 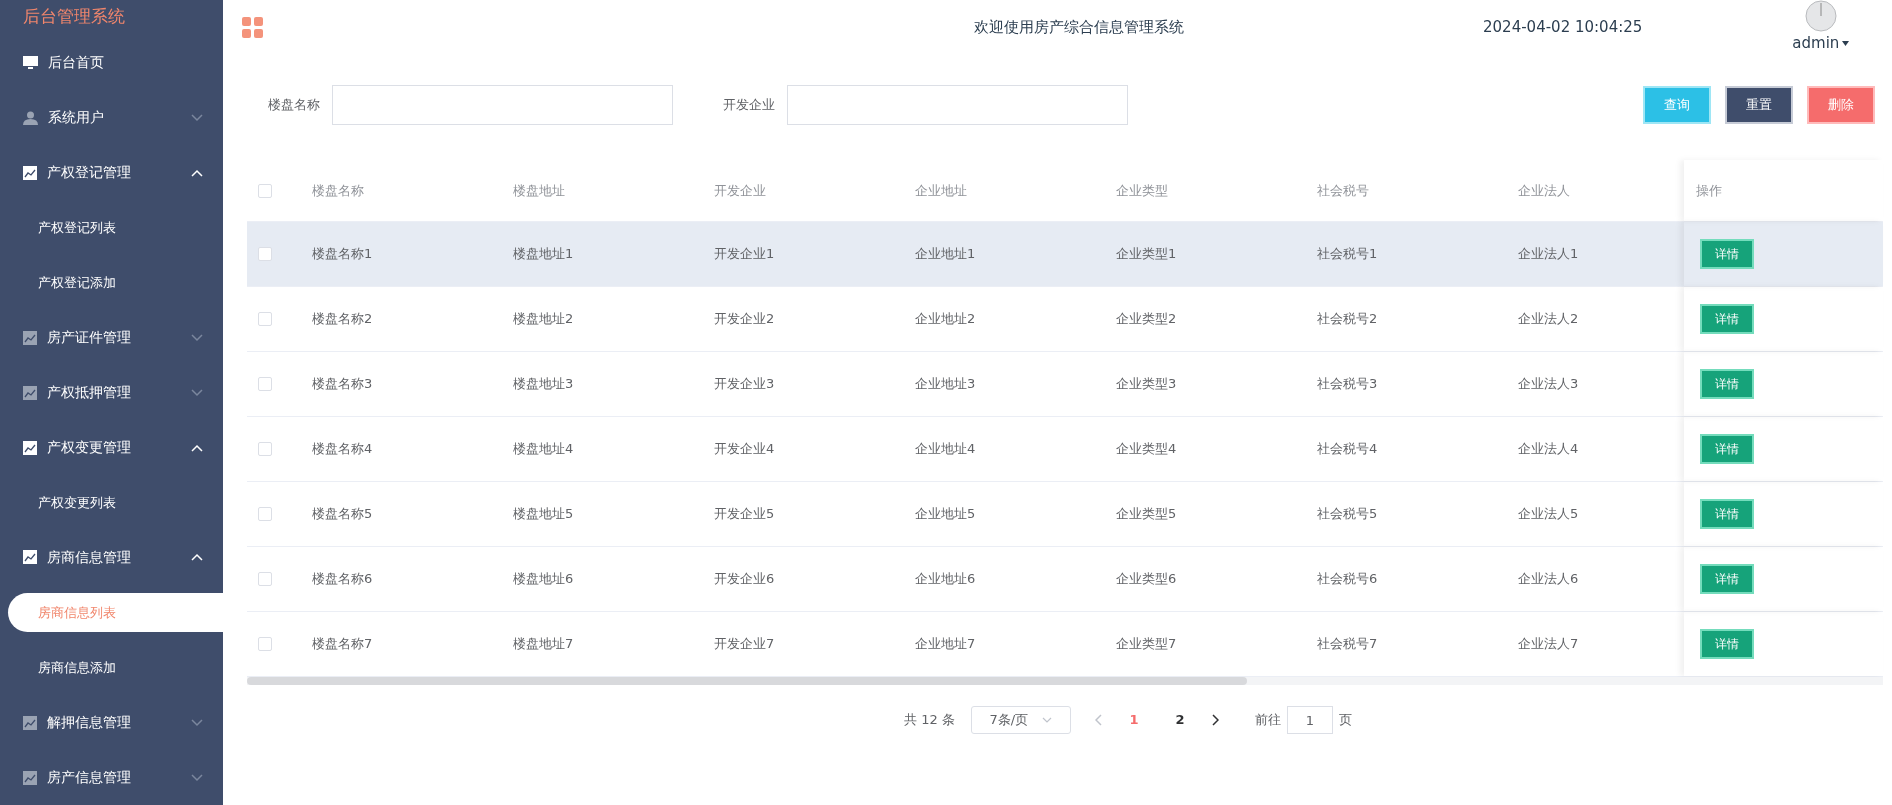 What do you see at coordinates (1348, 579) in the screenshot?
I see `table-cell-text: 社会税号6` at bounding box center [1348, 579].